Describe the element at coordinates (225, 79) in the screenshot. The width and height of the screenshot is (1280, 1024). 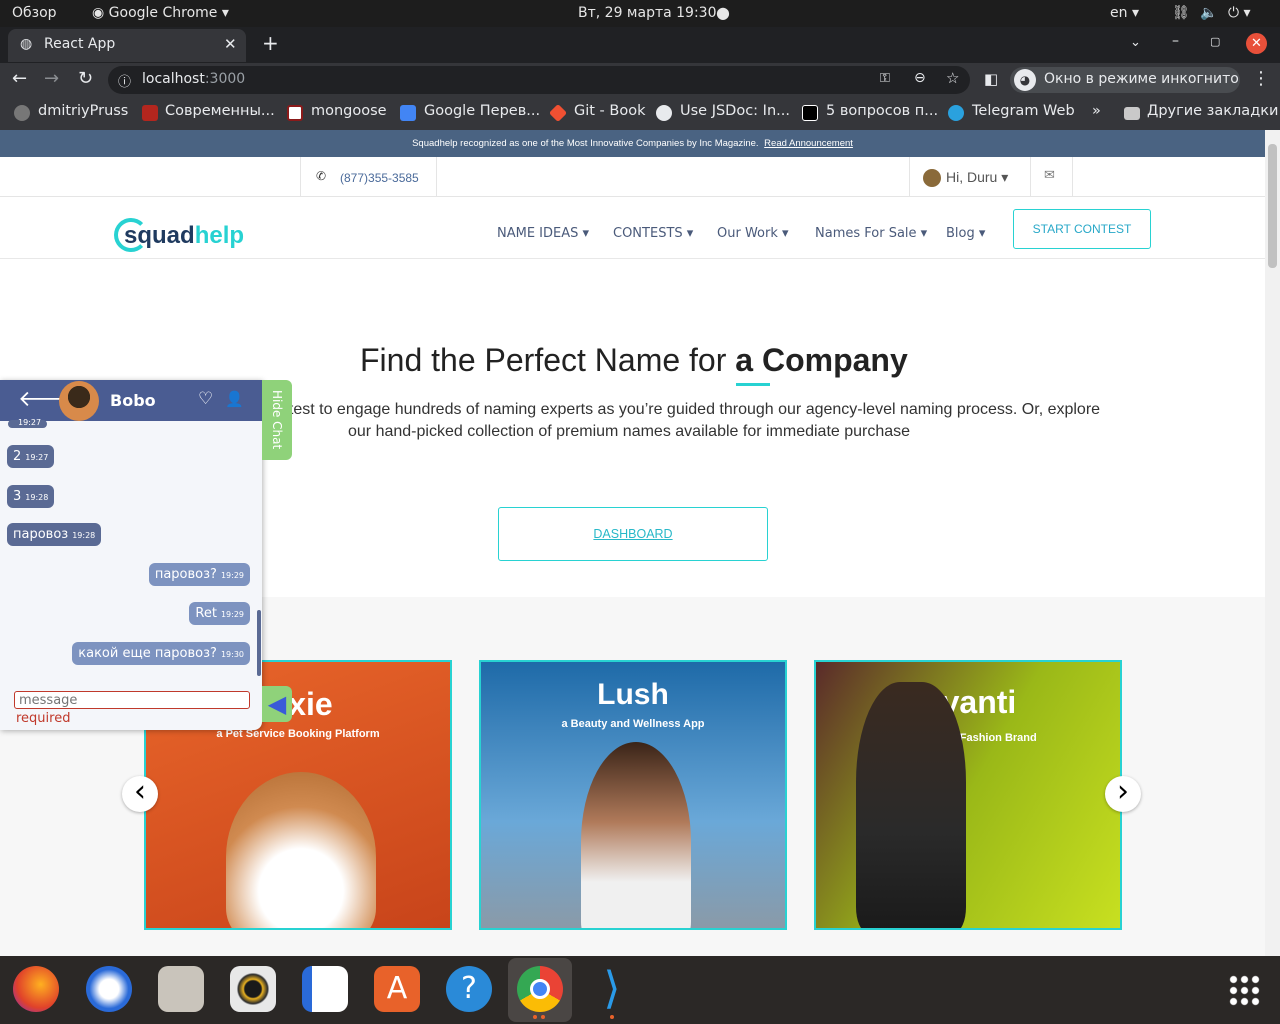
I see `url-port: :3000` at that location.